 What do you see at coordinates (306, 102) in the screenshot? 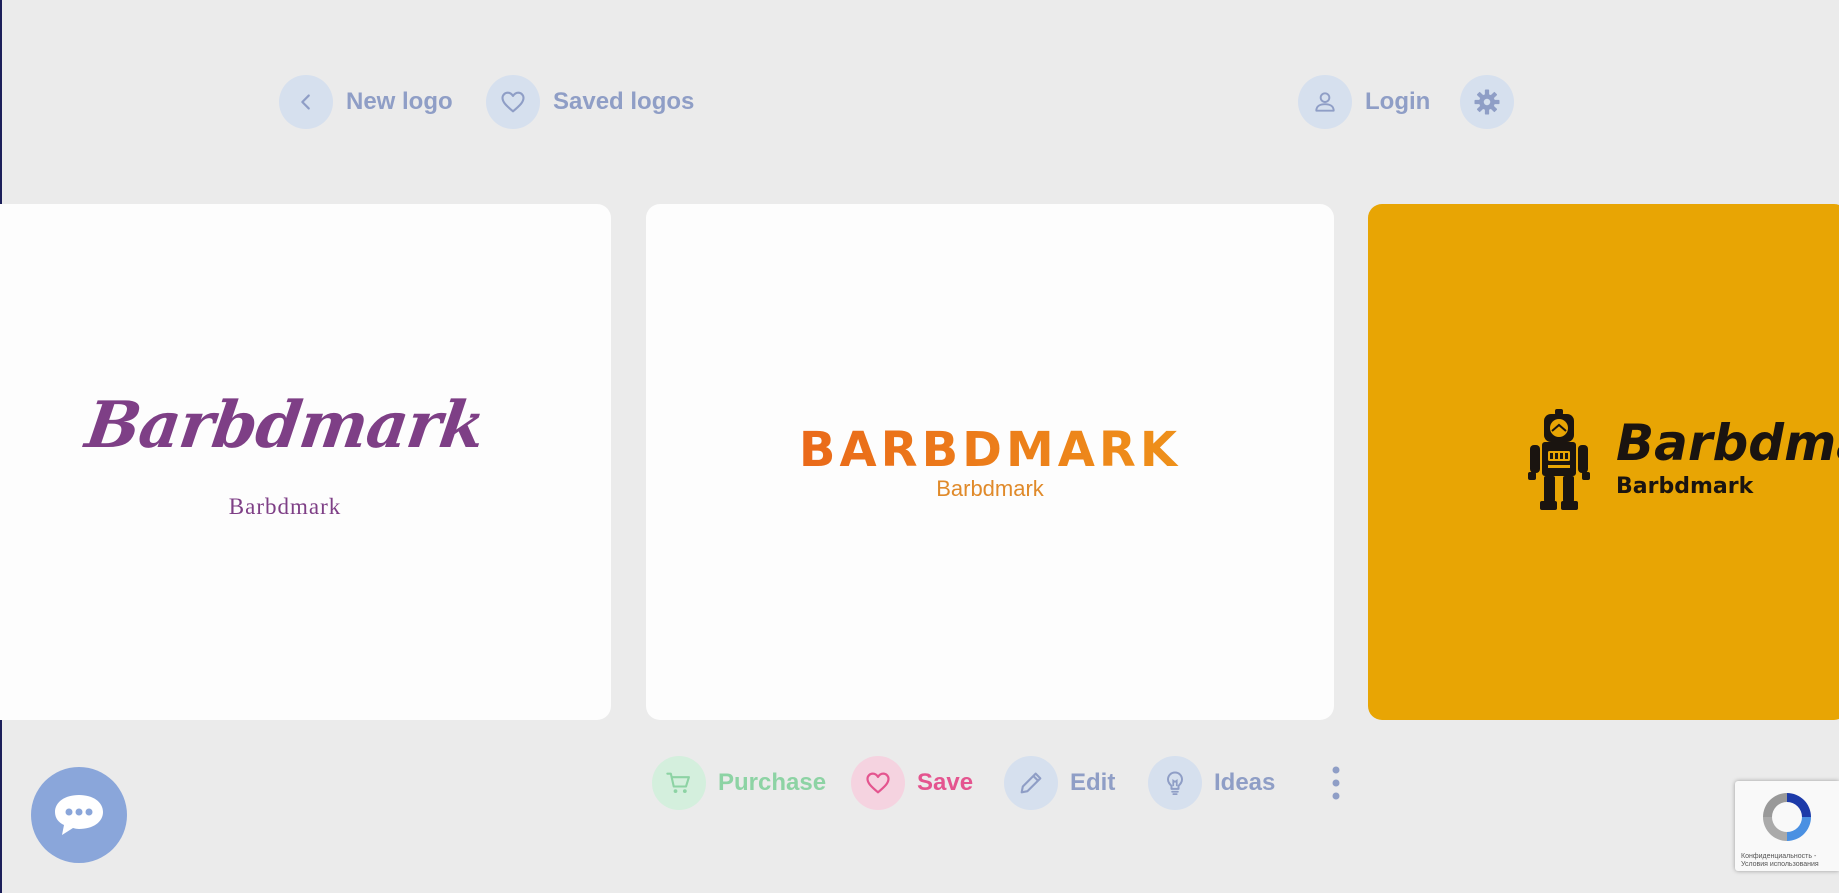
I see `chevron-left-icon` at bounding box center [306, 102].